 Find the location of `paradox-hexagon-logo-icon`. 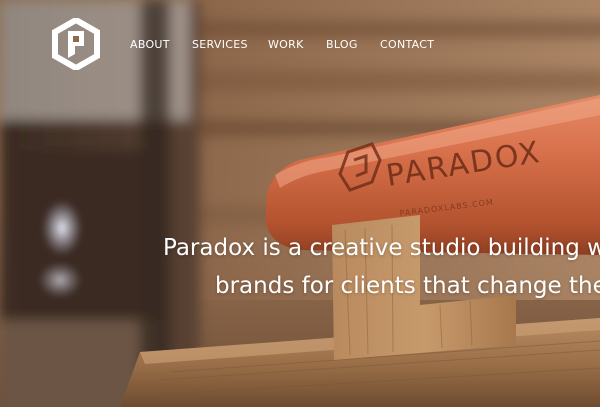

paradox-hexagon-logo-icon is located at coordinates (76, 44).